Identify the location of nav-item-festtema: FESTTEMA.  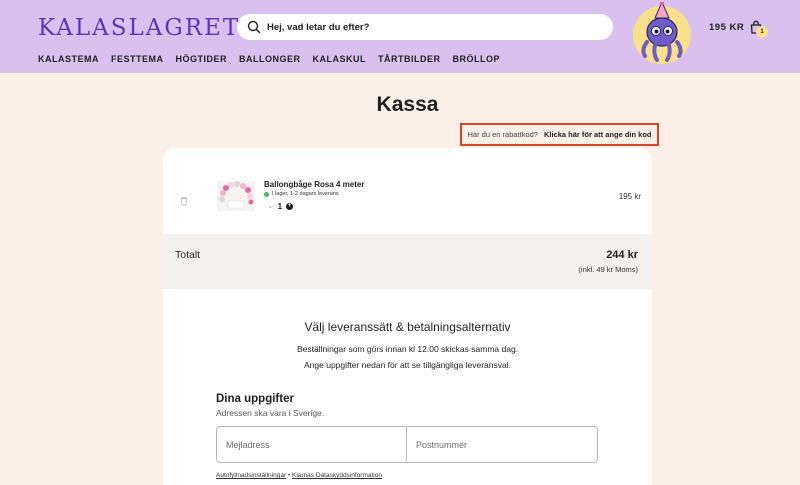
(137, 59).